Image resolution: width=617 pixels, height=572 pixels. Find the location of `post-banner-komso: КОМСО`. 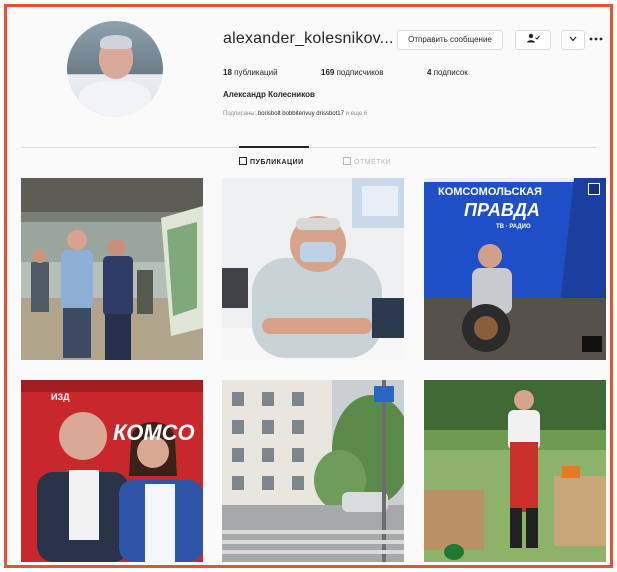

post-banner-komso: КОМСО is located at coordinates (154, 433).